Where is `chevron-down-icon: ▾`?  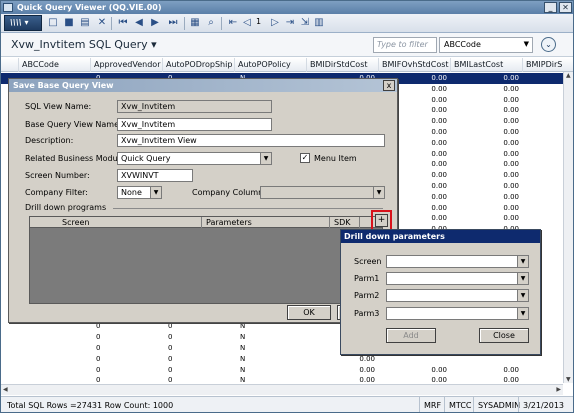 chevron-down-icon: ▾ is located at coordinates (154, 44).